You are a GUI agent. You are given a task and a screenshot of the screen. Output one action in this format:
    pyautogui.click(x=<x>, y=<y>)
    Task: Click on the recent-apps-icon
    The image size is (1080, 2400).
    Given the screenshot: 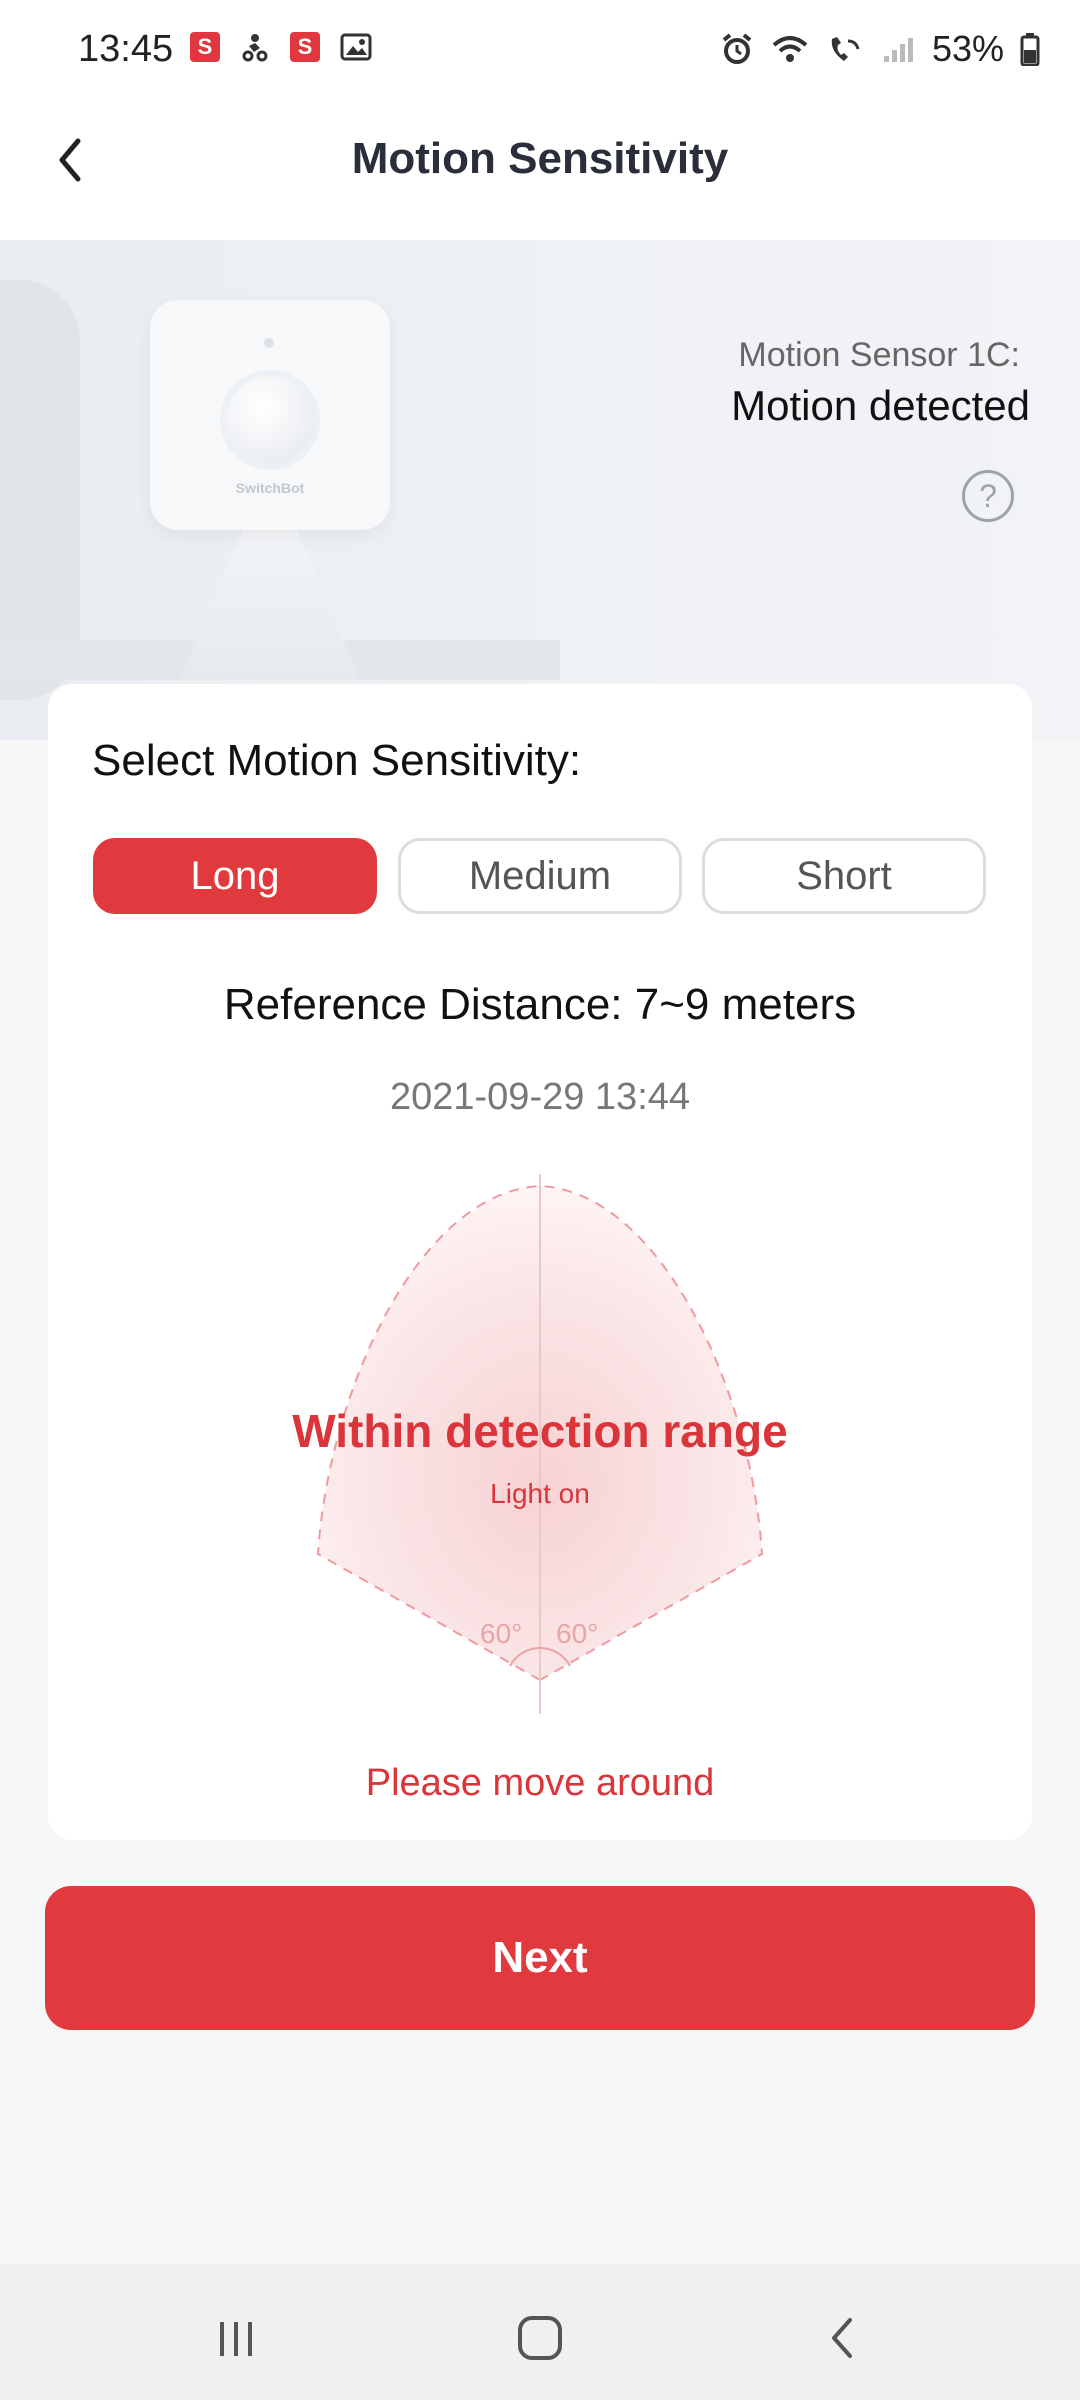 What is the action you would take?
    pyautogui.click(x=236, y=2339)
    